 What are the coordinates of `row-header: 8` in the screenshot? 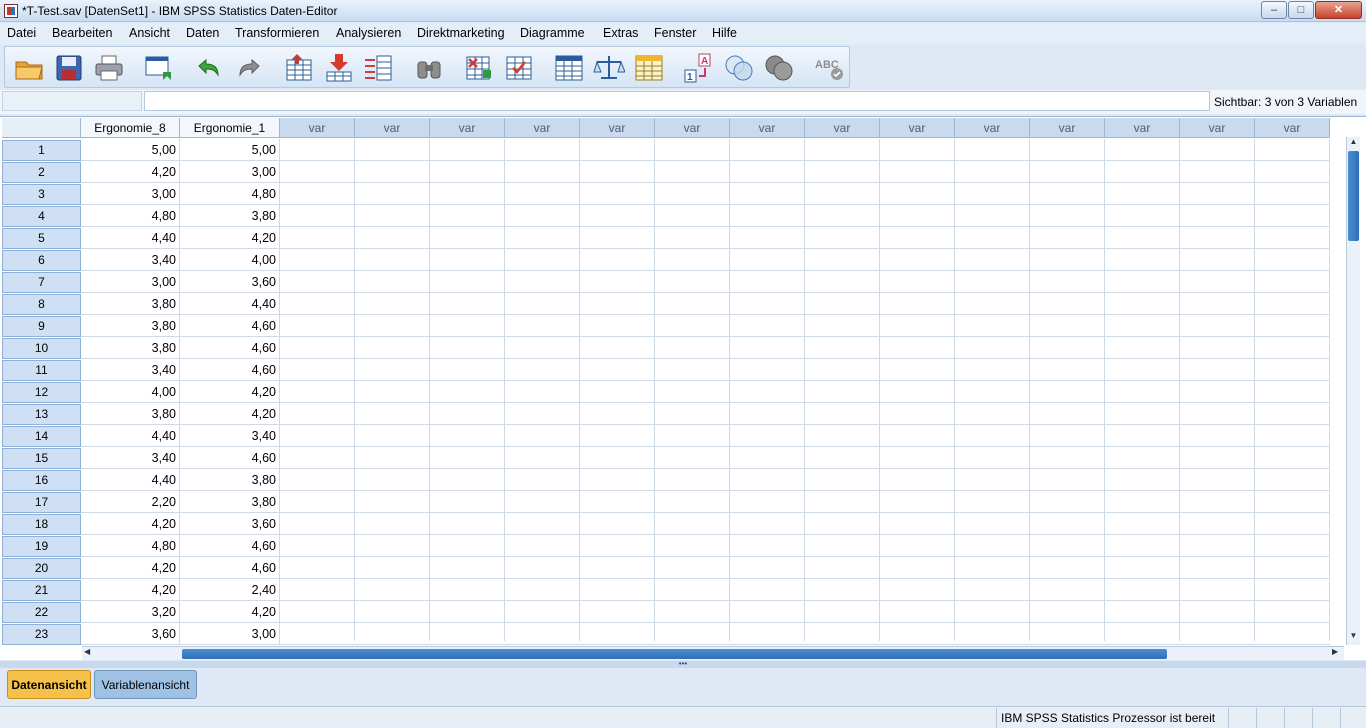 It's located at (41, 304).